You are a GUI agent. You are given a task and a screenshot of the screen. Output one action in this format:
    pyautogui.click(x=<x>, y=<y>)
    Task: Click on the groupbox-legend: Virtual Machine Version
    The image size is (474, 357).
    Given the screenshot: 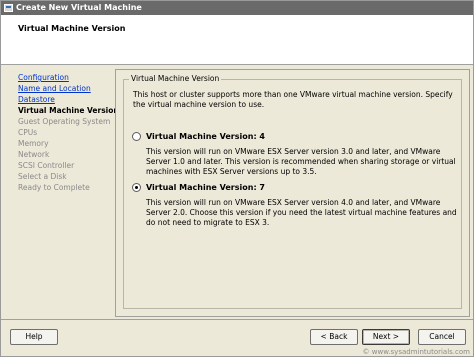 What is the action you would take?
    pyautogui.click(x=175, y=78)
    